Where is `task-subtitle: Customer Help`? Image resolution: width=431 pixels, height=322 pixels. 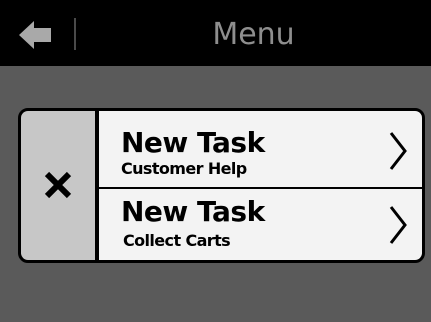 task-subtitle: Customer Help is located at coordinates (184, 168).